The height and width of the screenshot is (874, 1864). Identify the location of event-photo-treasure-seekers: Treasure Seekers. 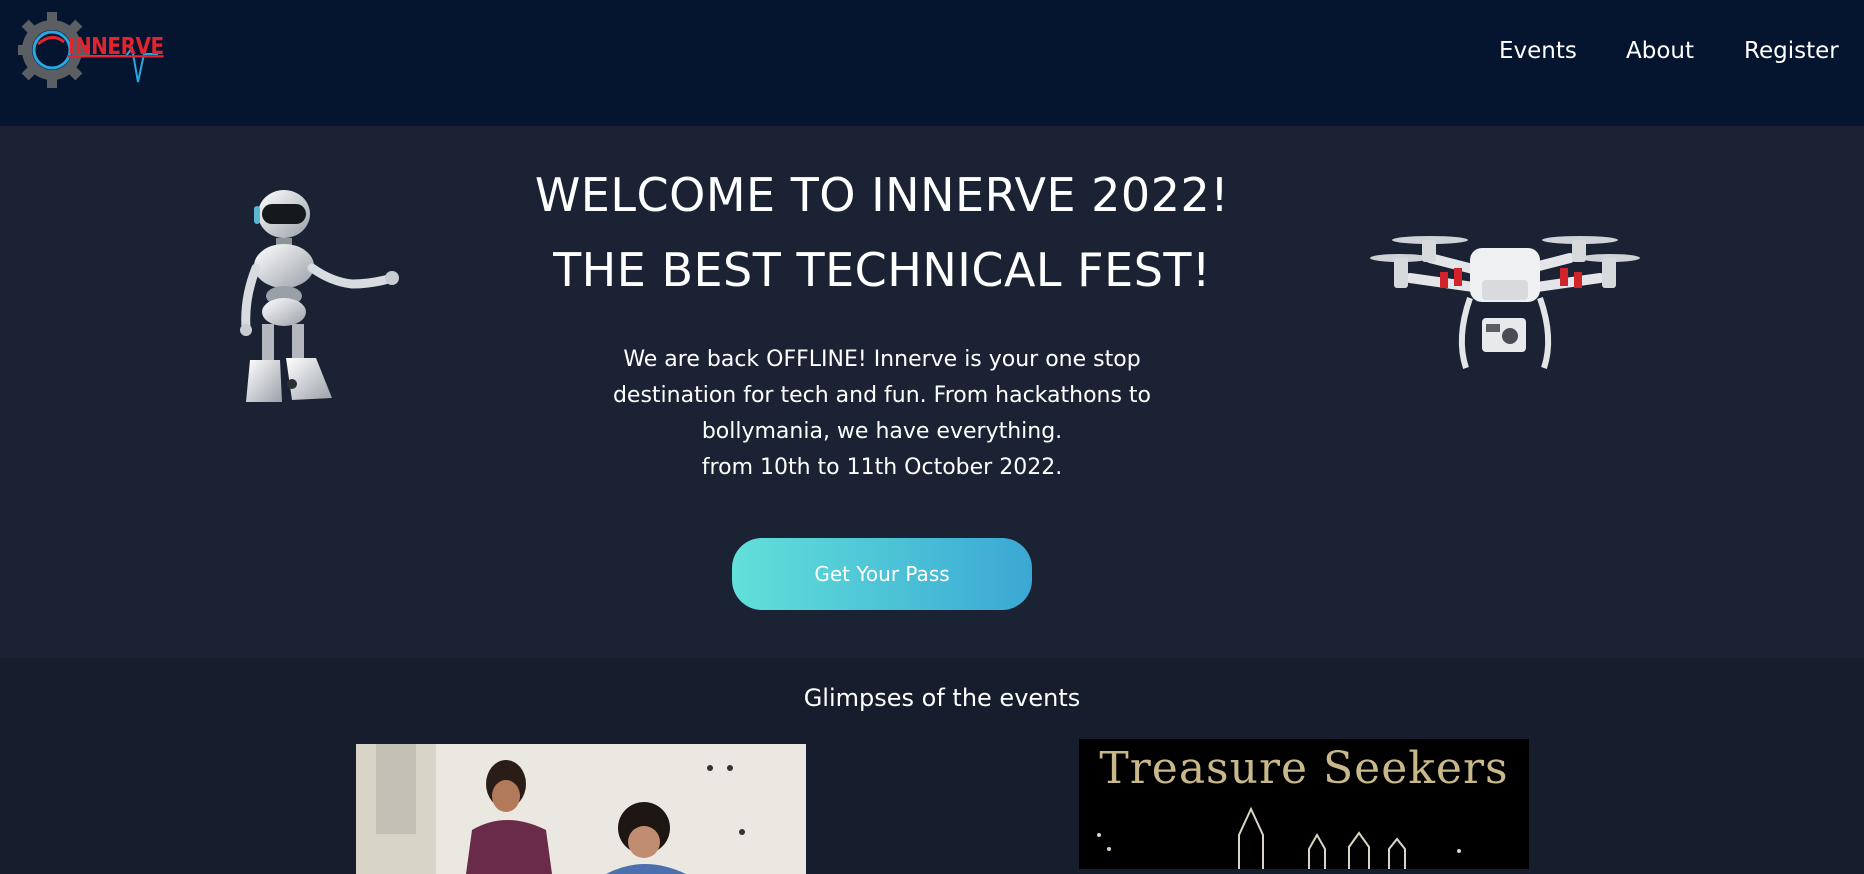
(1304, 804).